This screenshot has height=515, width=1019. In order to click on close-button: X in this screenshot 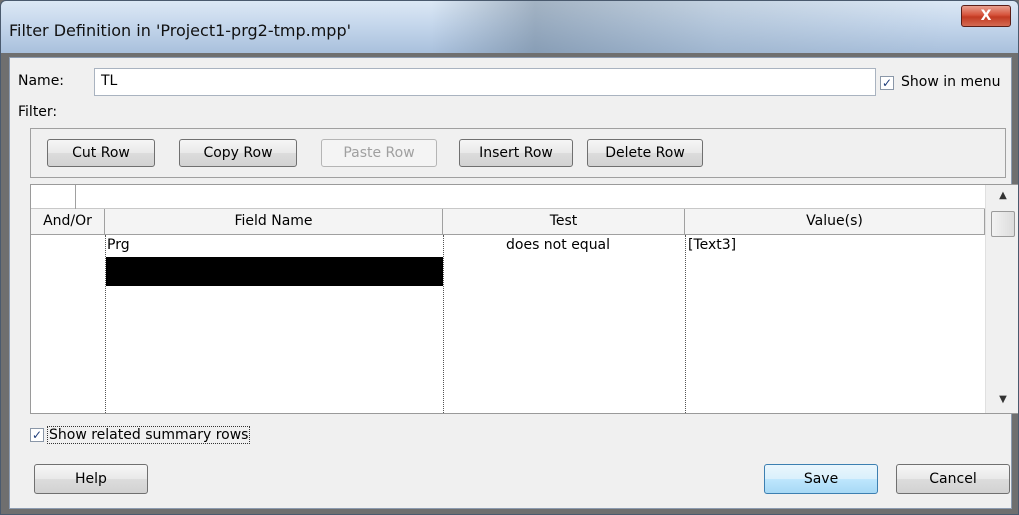, I will do `click(986, 16)`.